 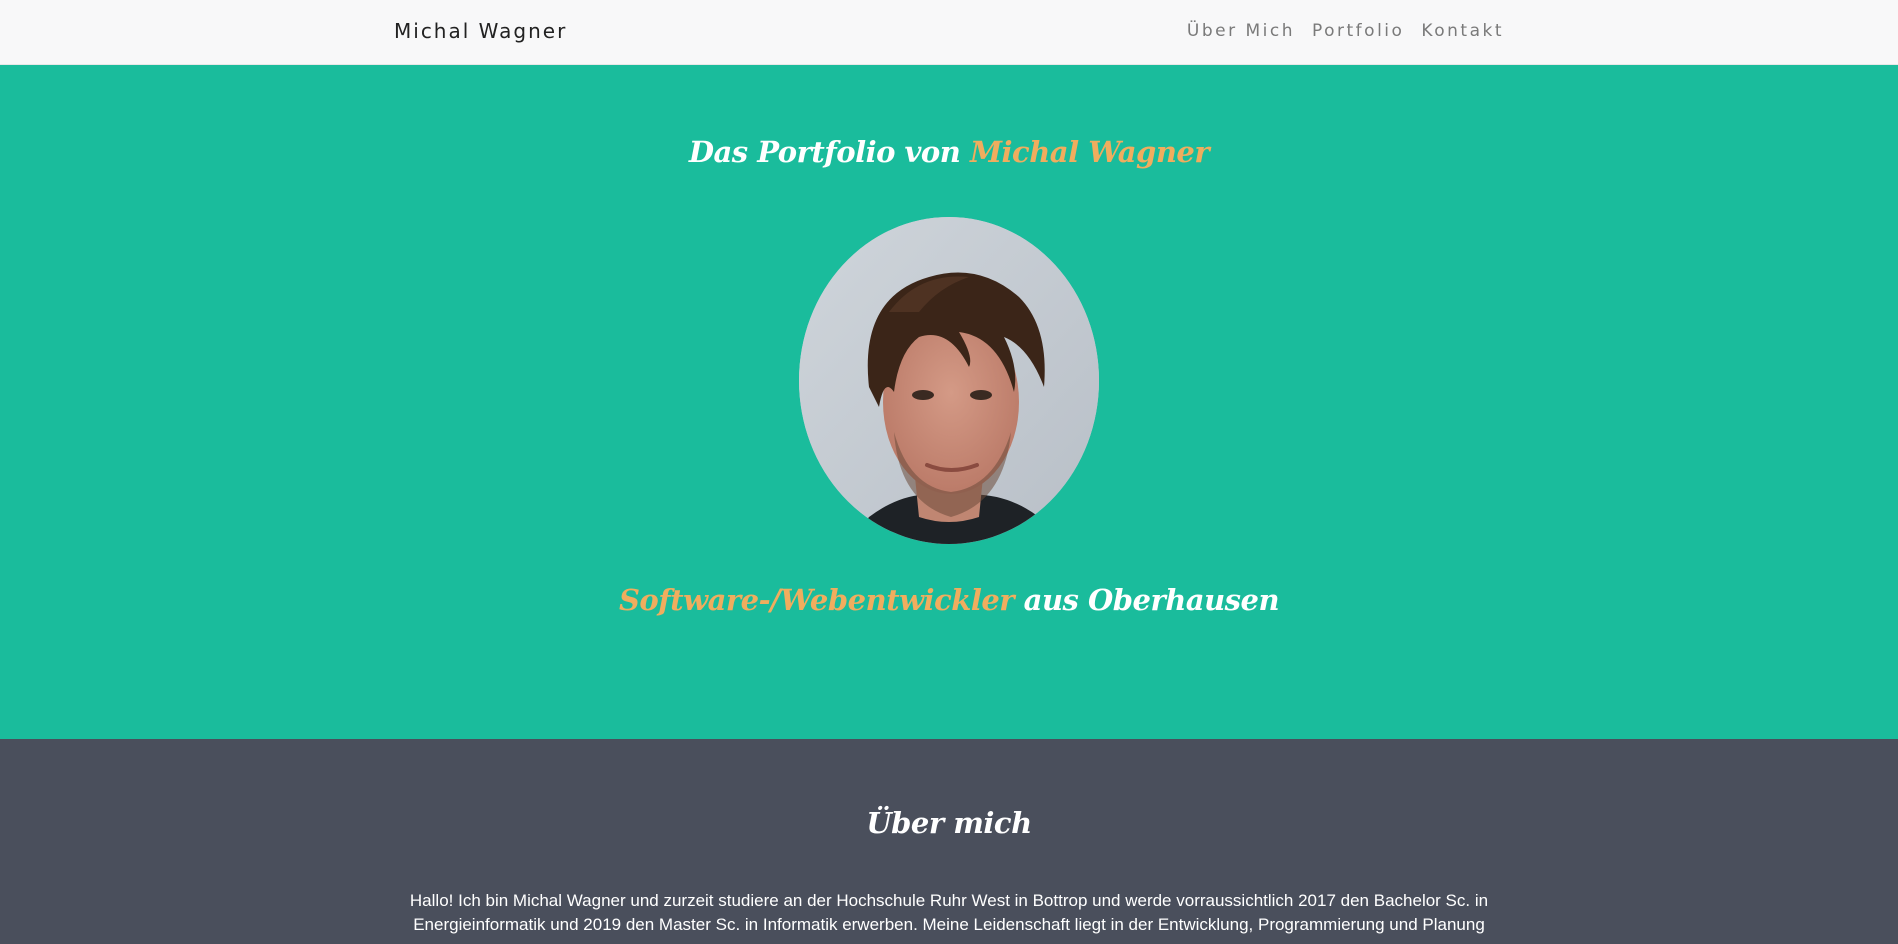 I want to click on brand-link: Michal Wagner, so click(x=480, y=31).